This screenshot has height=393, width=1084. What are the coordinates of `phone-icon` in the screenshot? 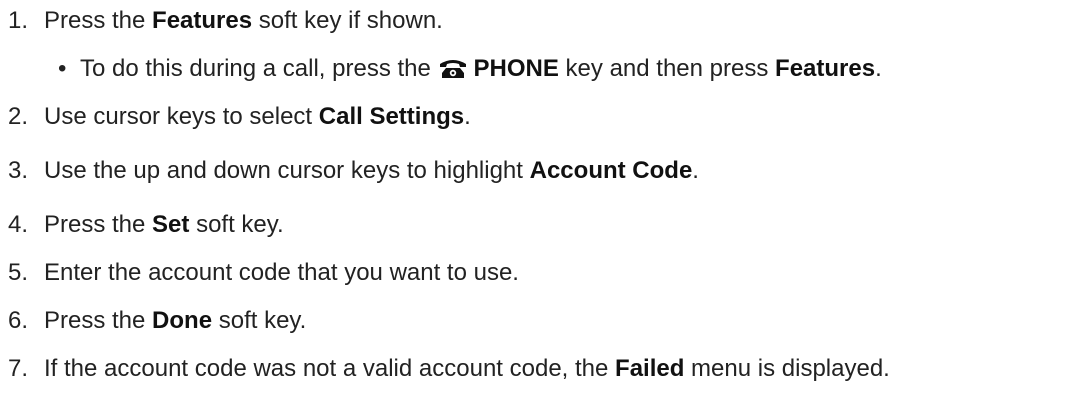 It's located at (452, 69).